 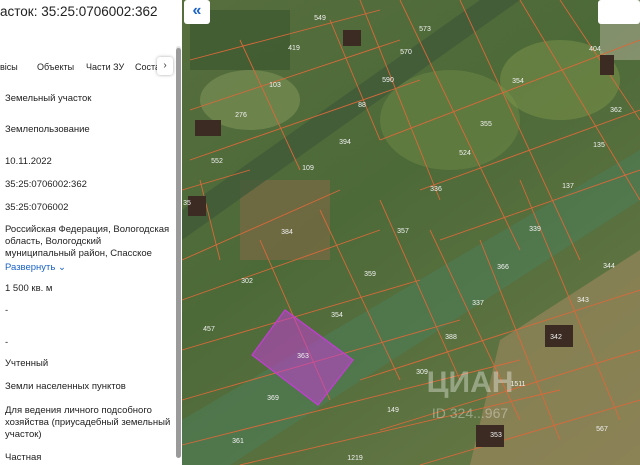 I want to click on parcel-label: 357, so click(x=403, y=231).